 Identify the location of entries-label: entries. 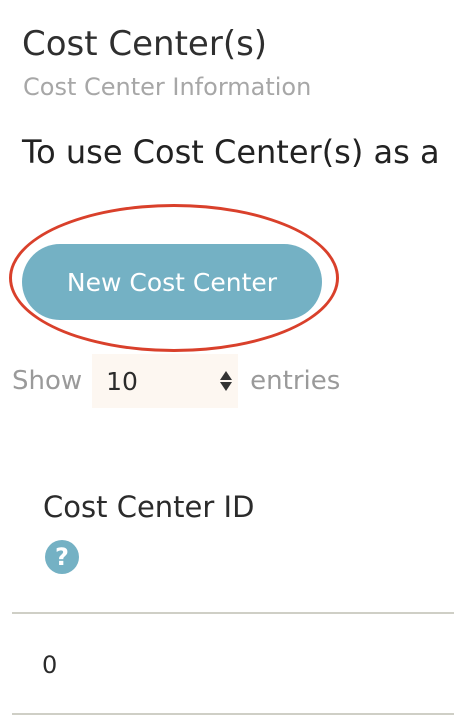
(295, 381).